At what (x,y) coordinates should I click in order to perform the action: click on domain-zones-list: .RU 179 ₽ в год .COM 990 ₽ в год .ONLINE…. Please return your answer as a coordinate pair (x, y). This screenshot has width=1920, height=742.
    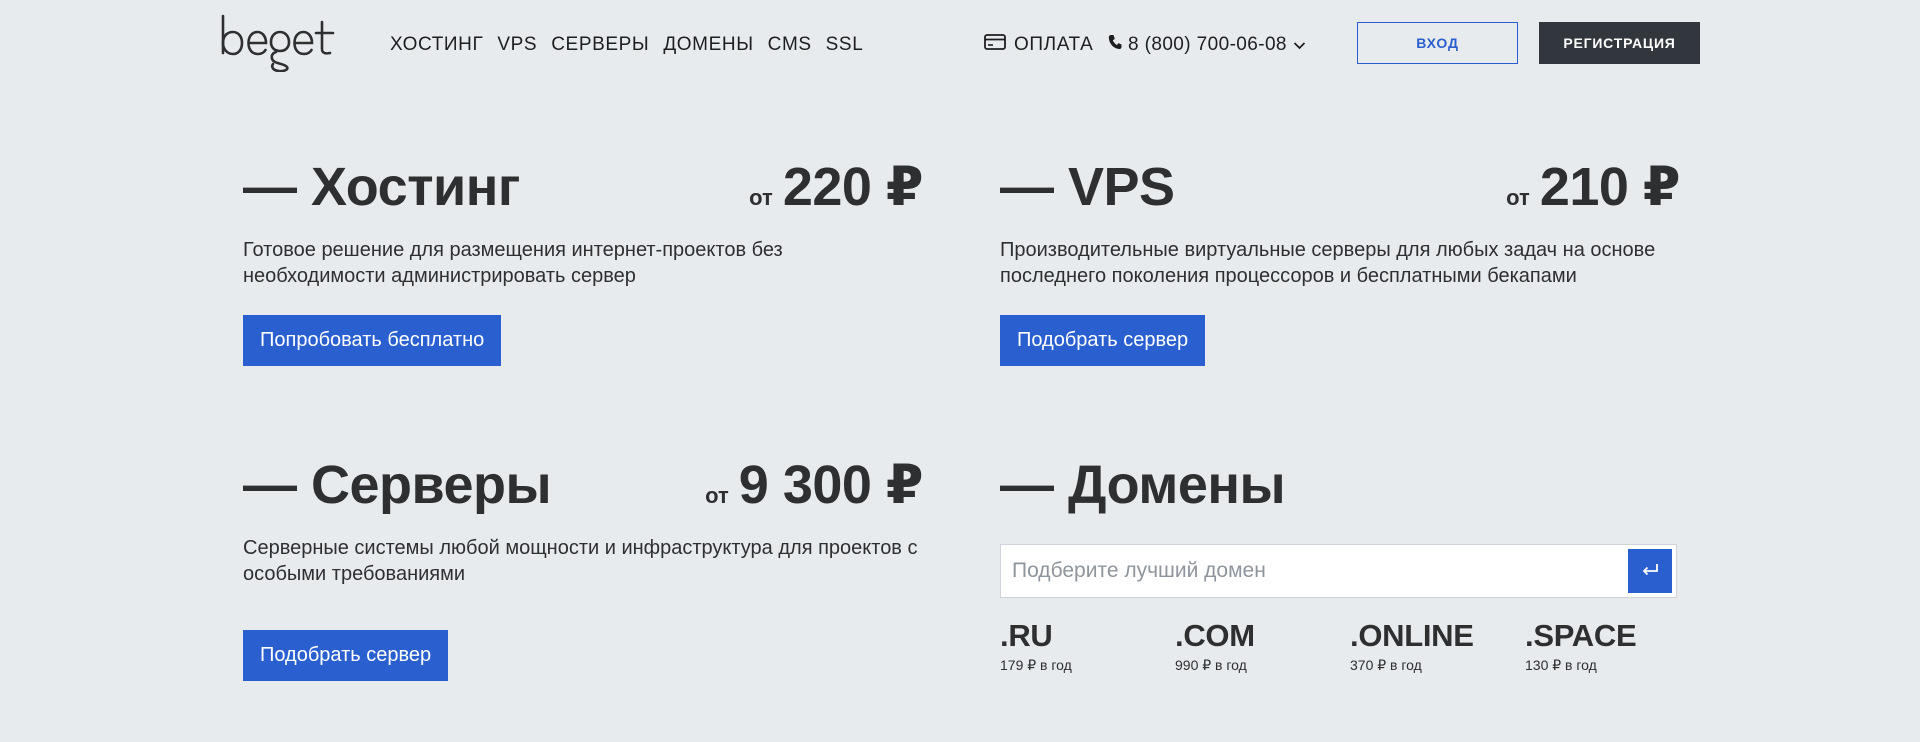
    Looking at the image, I should click on (1350, 646).